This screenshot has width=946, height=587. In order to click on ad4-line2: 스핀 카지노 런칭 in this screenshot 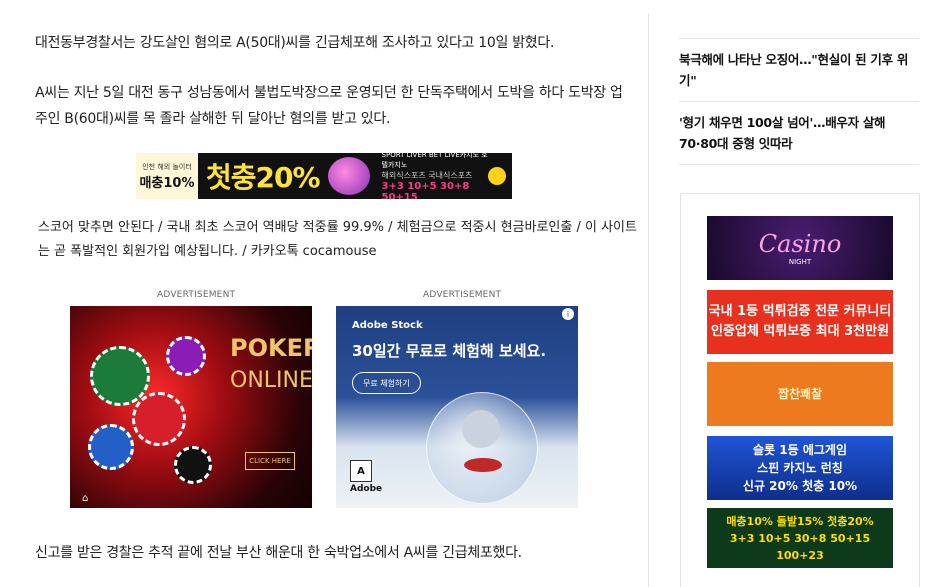, I will do `click(800, 468)`.